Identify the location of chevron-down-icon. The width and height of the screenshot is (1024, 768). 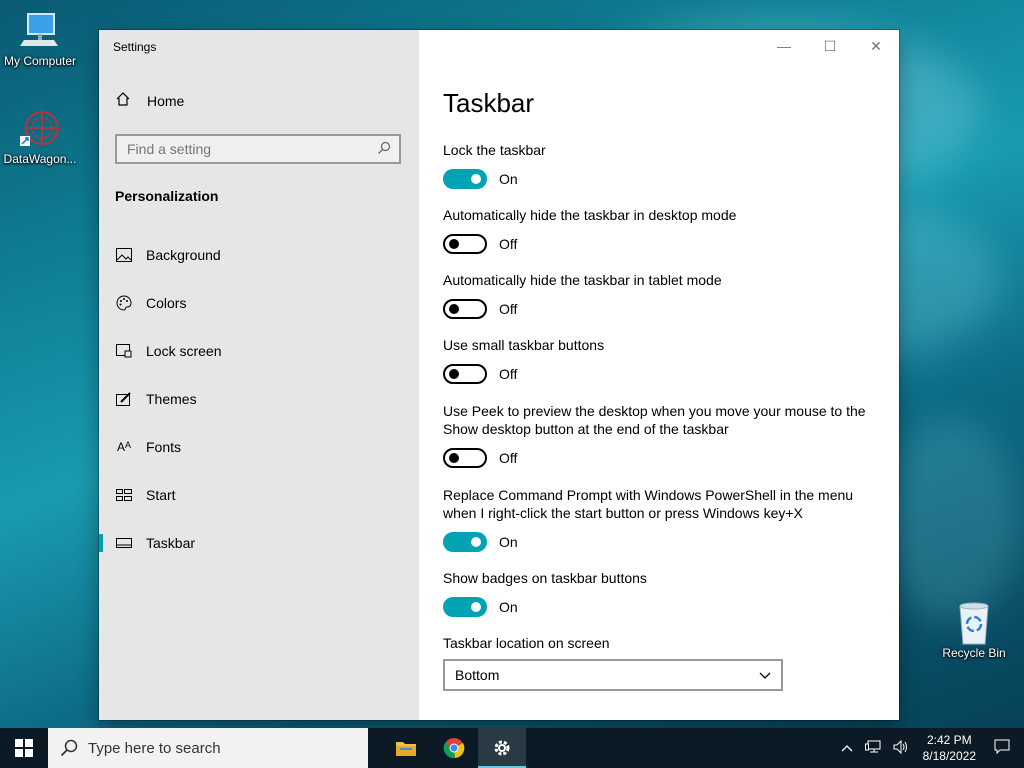
(765, 675).